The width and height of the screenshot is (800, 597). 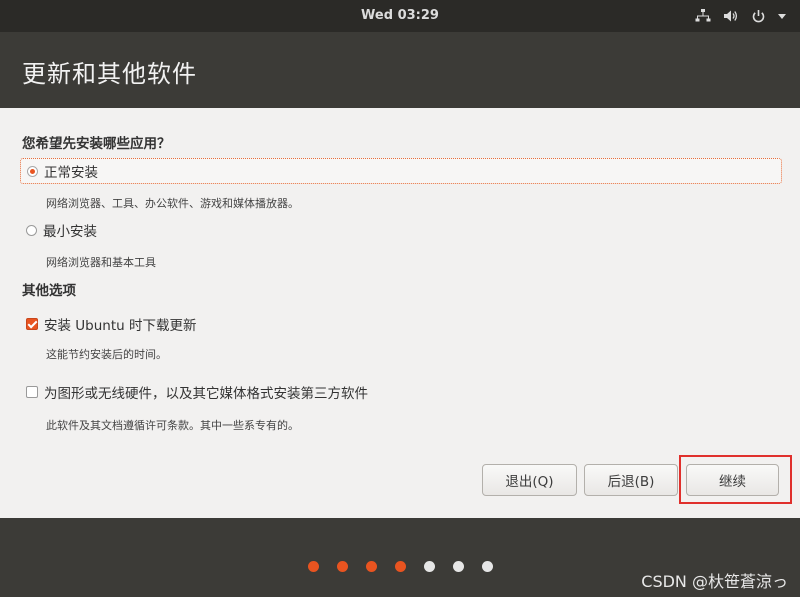 What do you see at coordinates (529, 480) in the screenshot?
I see `quit-button: 退出(Q)` at bounding box center [529, 480].